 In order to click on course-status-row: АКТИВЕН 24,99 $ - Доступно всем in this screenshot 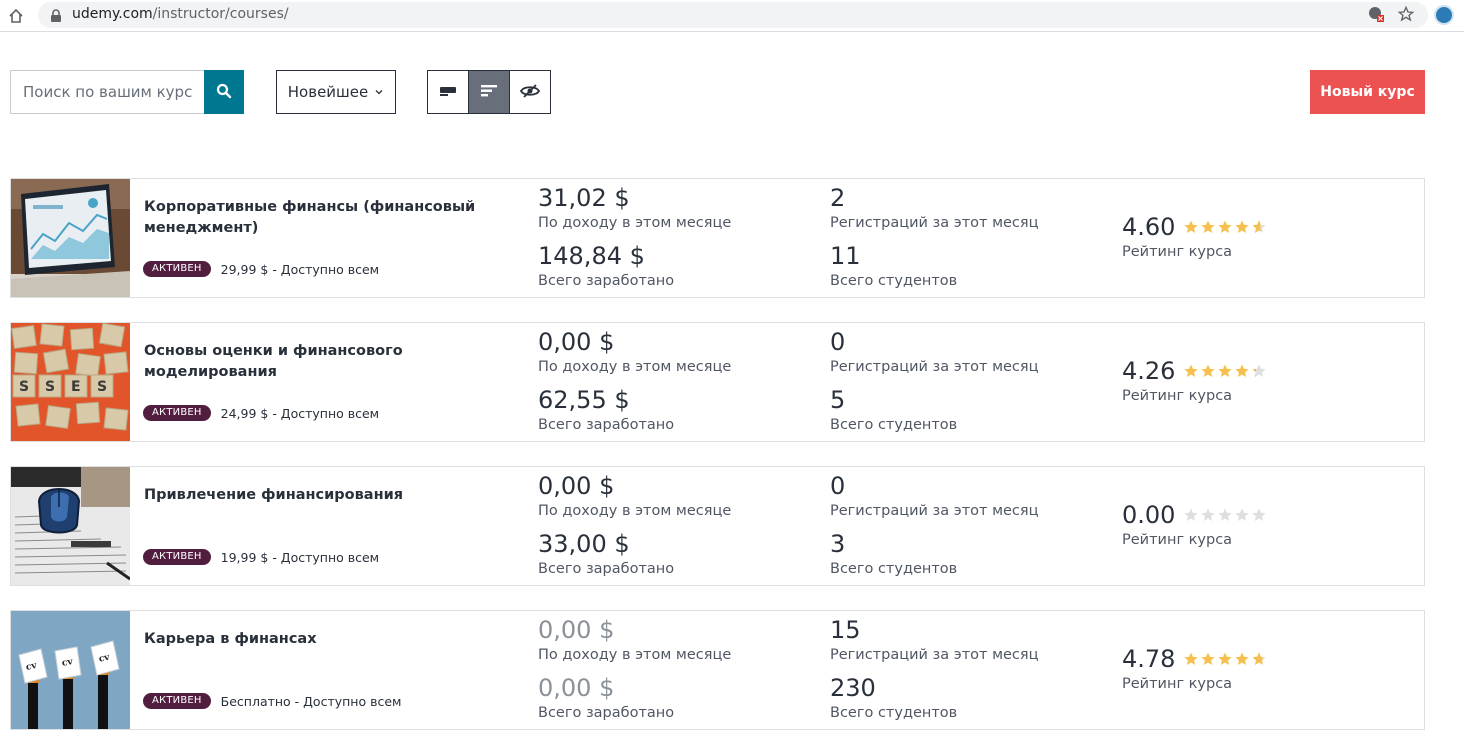, I will do `click(261, 413)`.